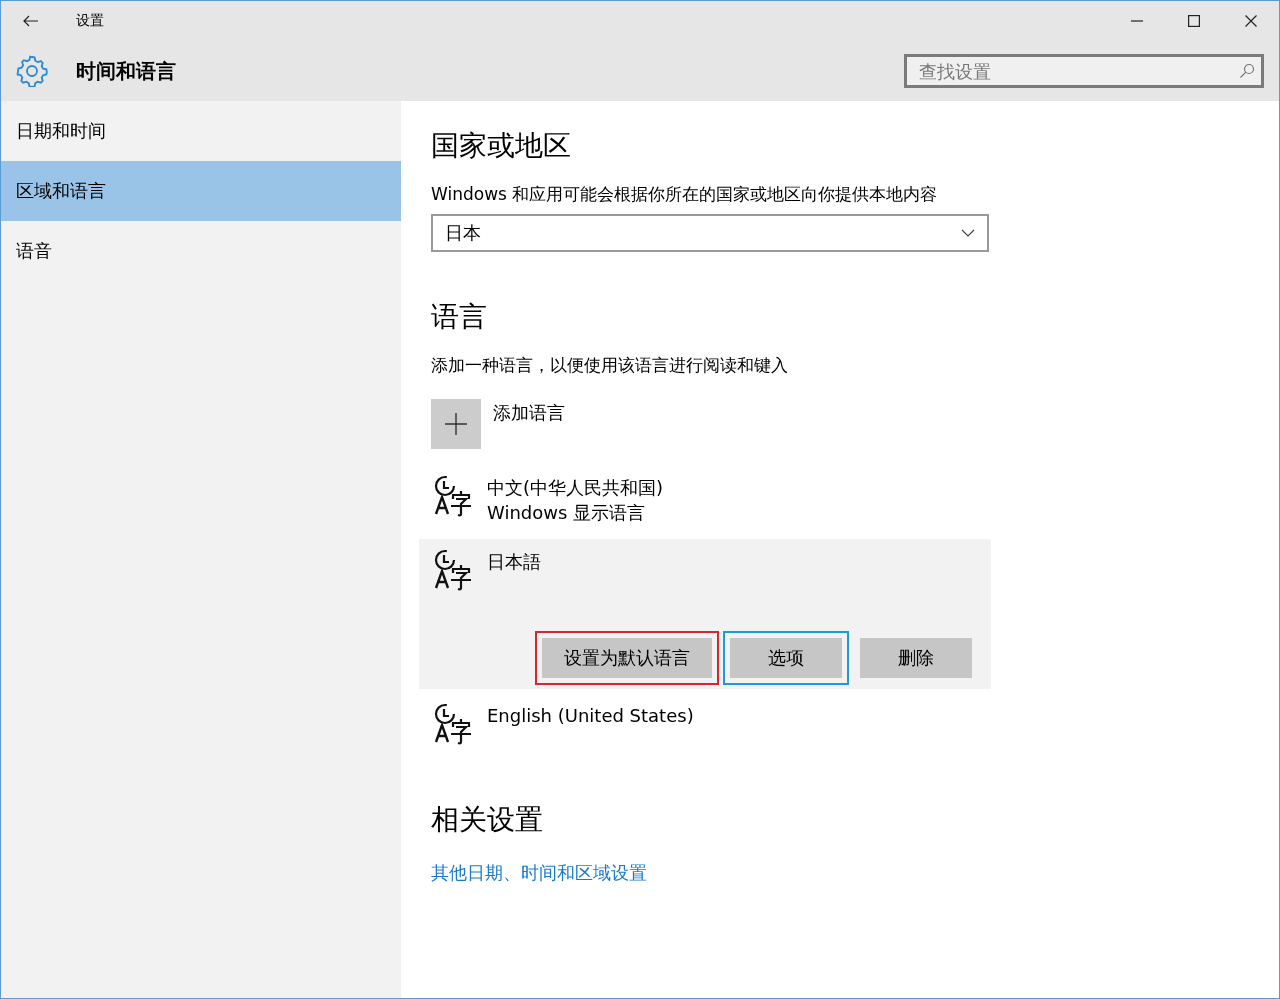  I want to click on section-heading: 相关设置, so click(487, 820).